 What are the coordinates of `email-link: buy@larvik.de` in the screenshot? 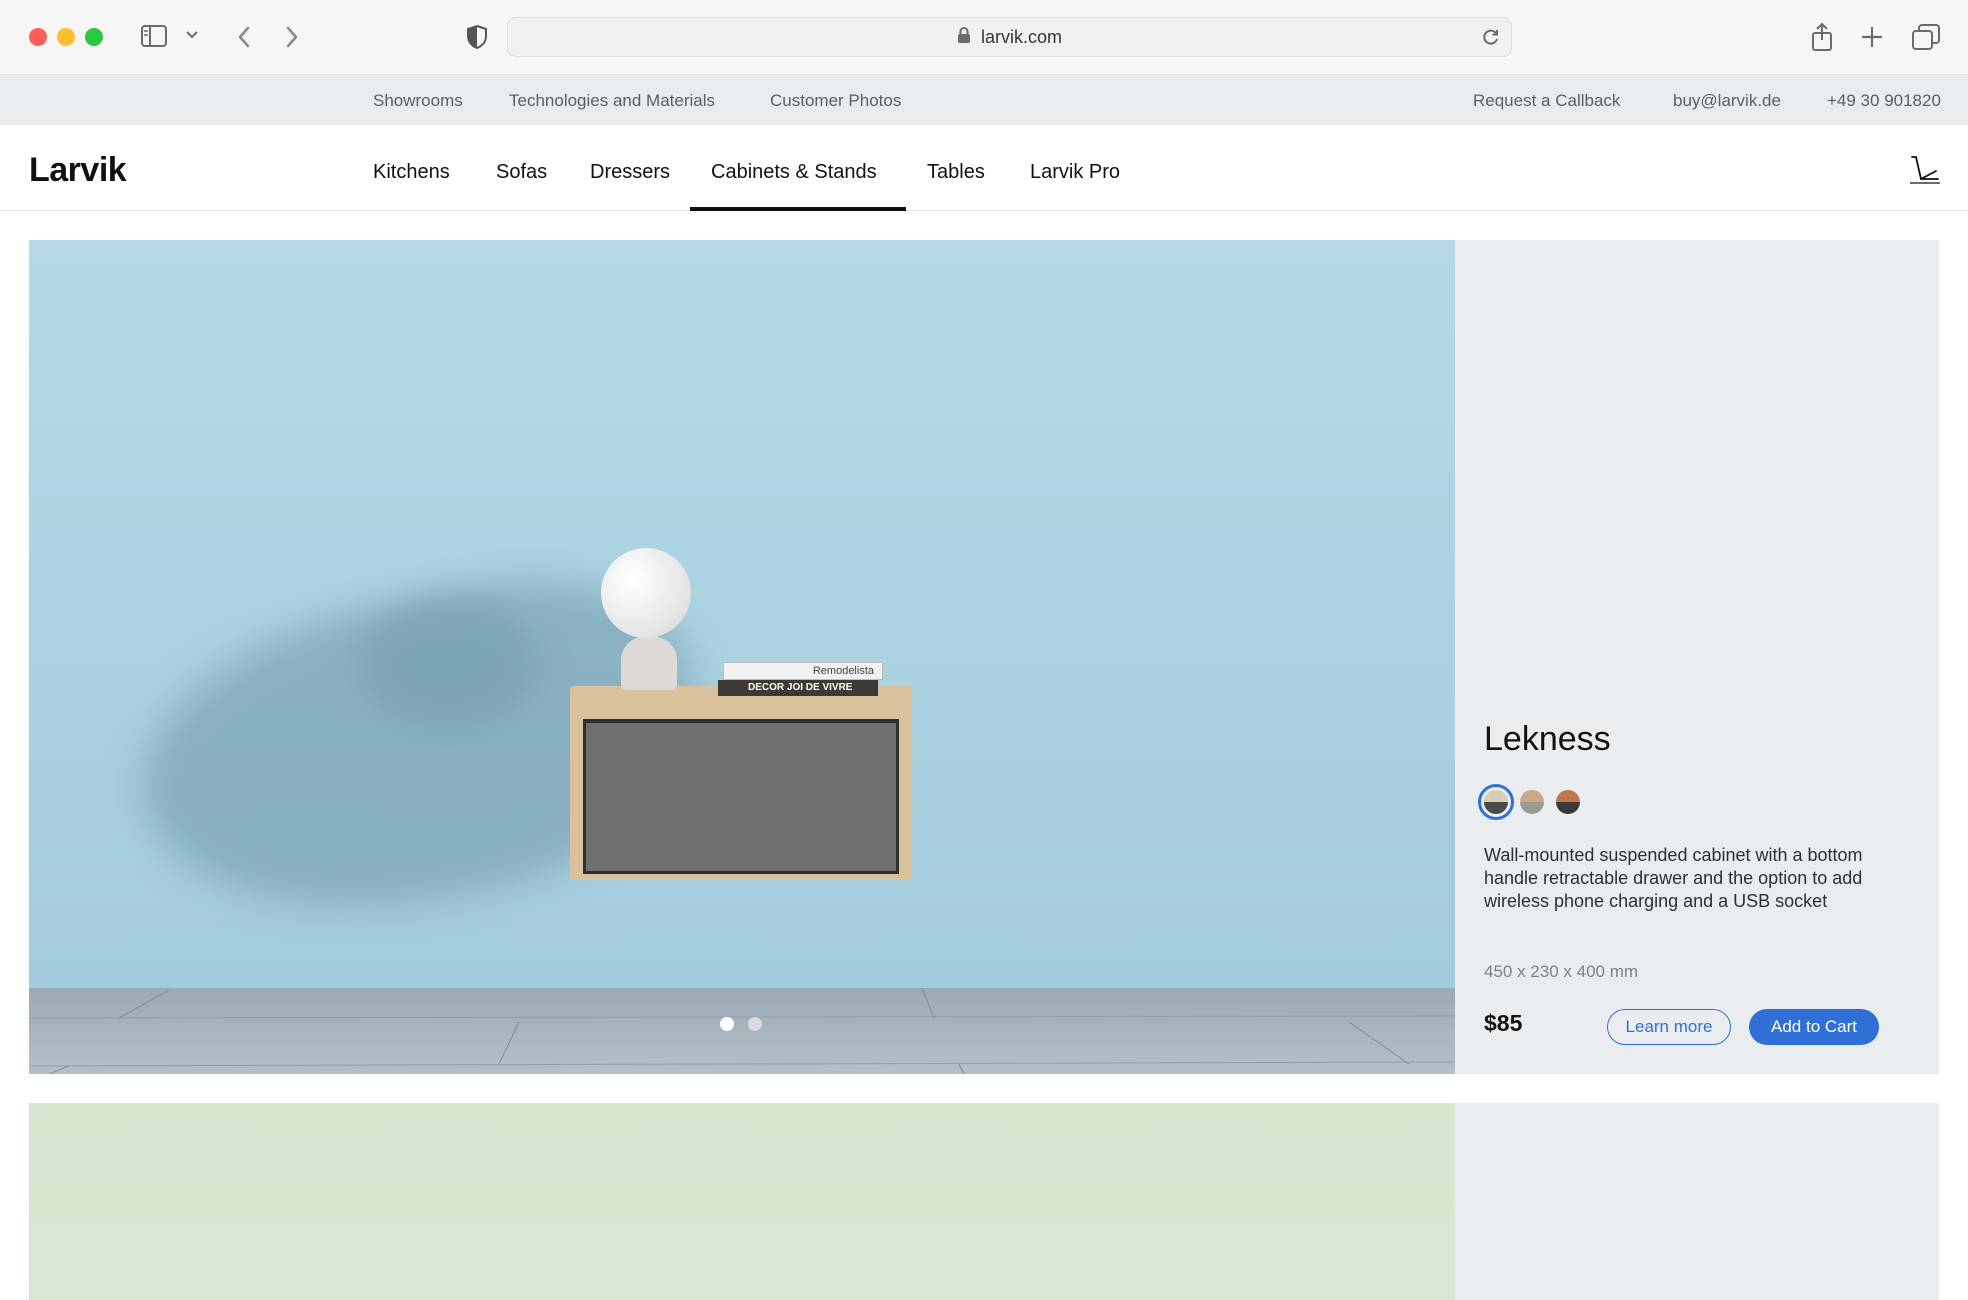 It's located at (1727, 101).